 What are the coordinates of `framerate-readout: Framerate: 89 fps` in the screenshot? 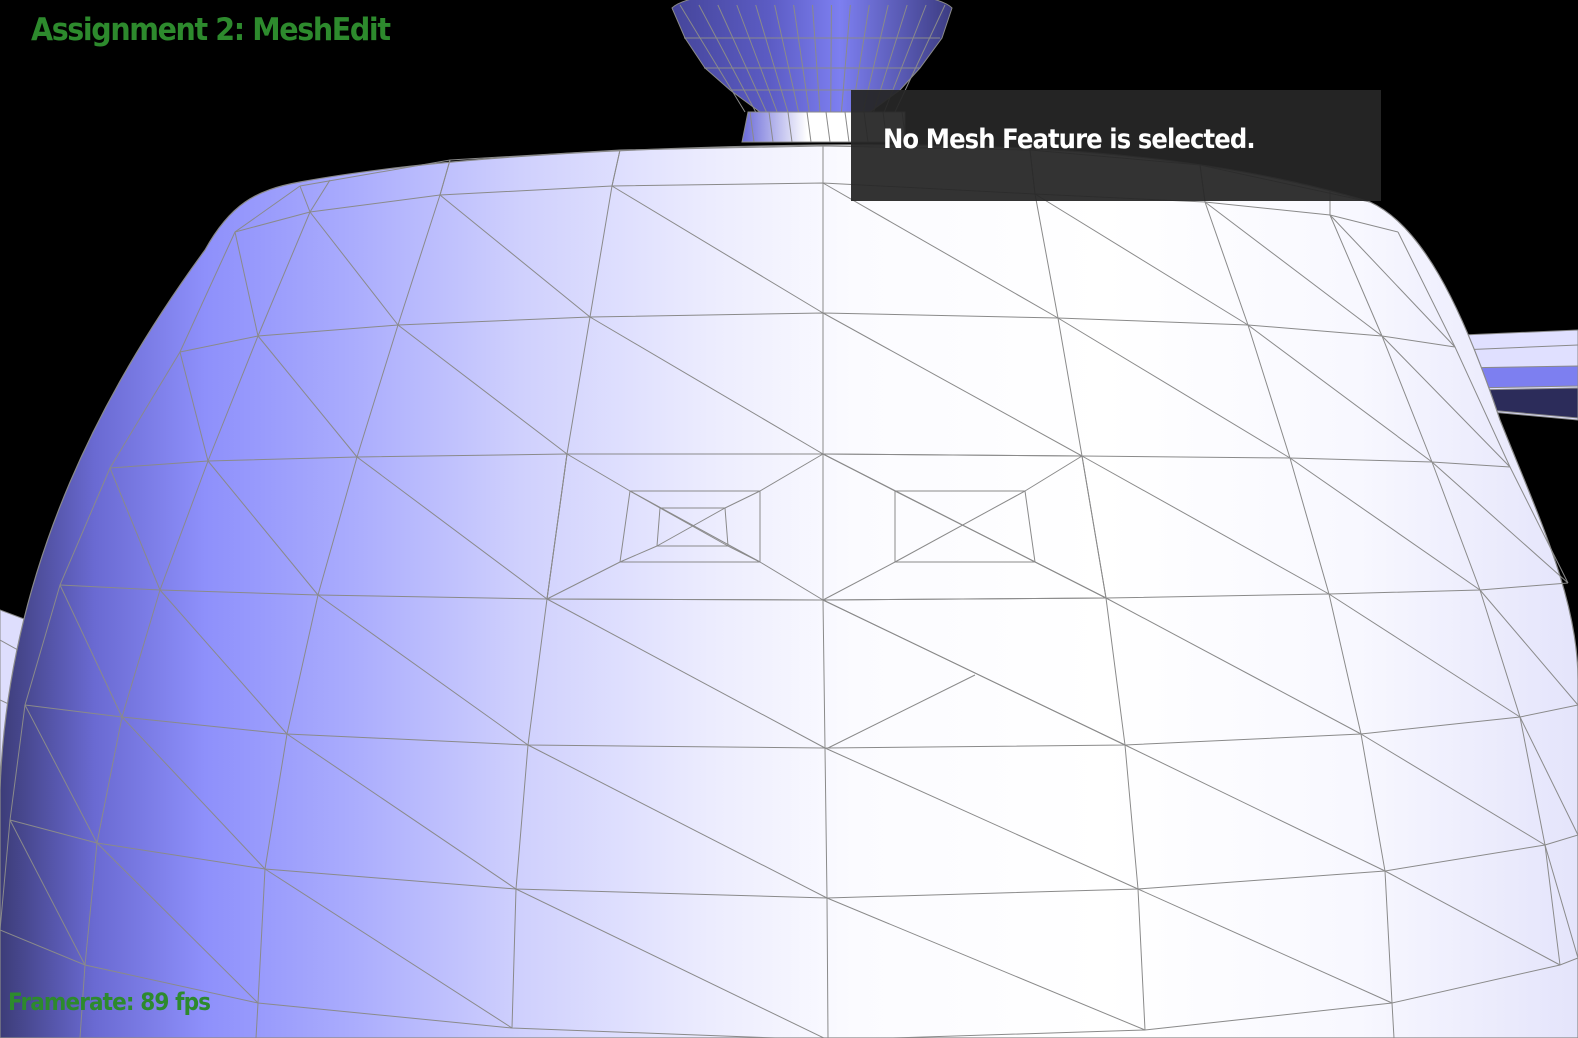 It's located at (109, 1002).